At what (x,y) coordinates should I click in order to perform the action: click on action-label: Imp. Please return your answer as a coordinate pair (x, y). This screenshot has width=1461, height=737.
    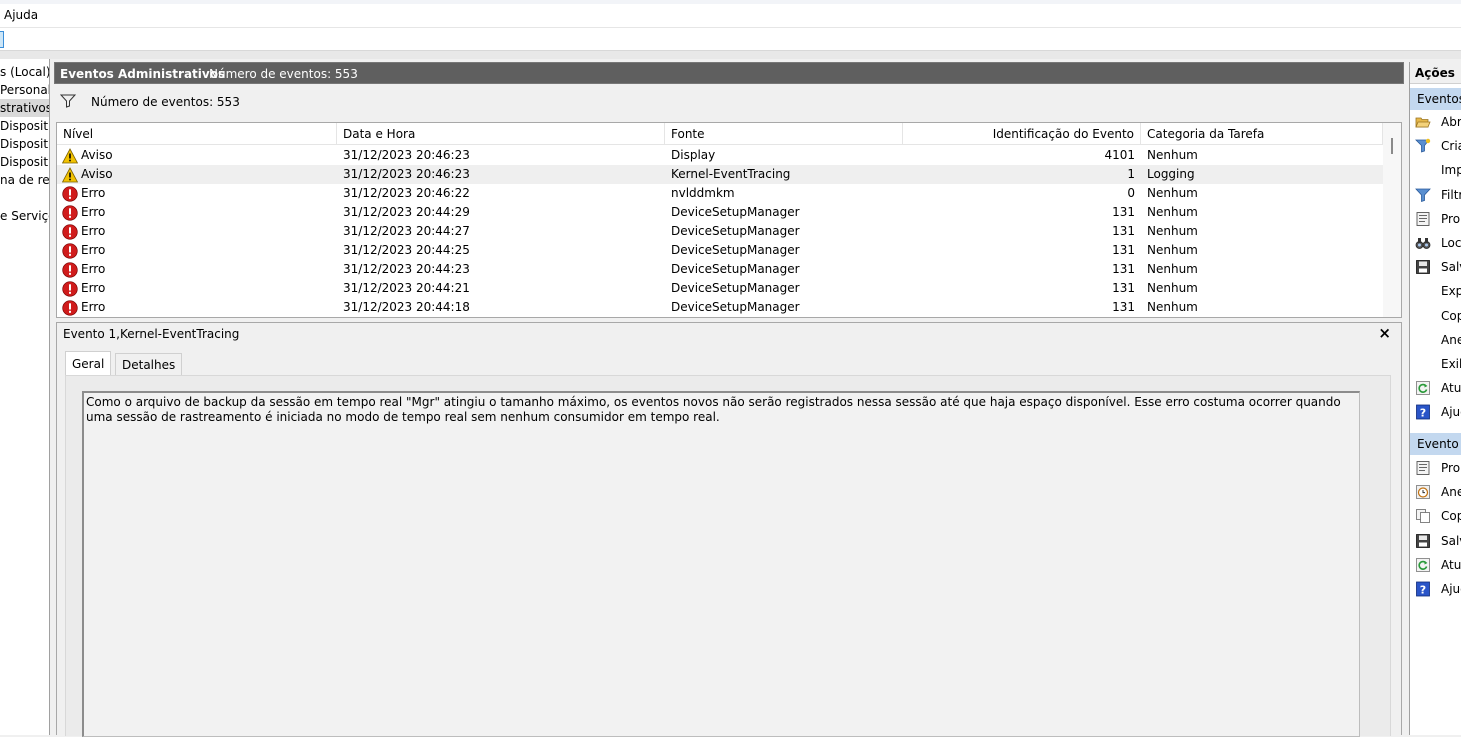
    Looking at the image, I should click on (1451, 170).